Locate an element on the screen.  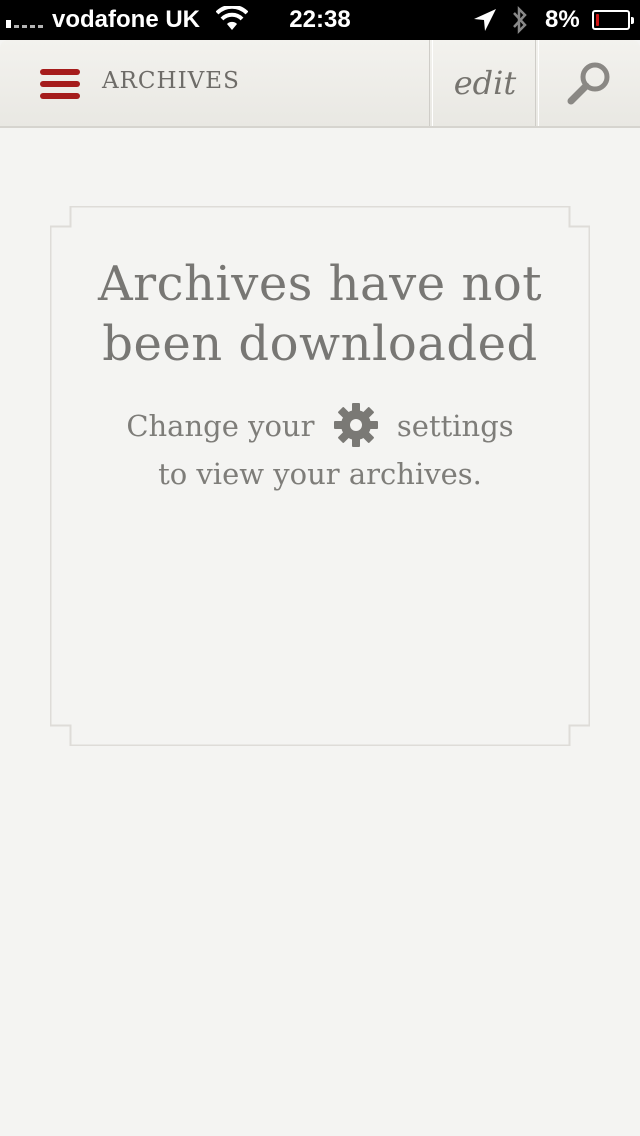
clock: 22:38 is located at coordinates (320, 19).